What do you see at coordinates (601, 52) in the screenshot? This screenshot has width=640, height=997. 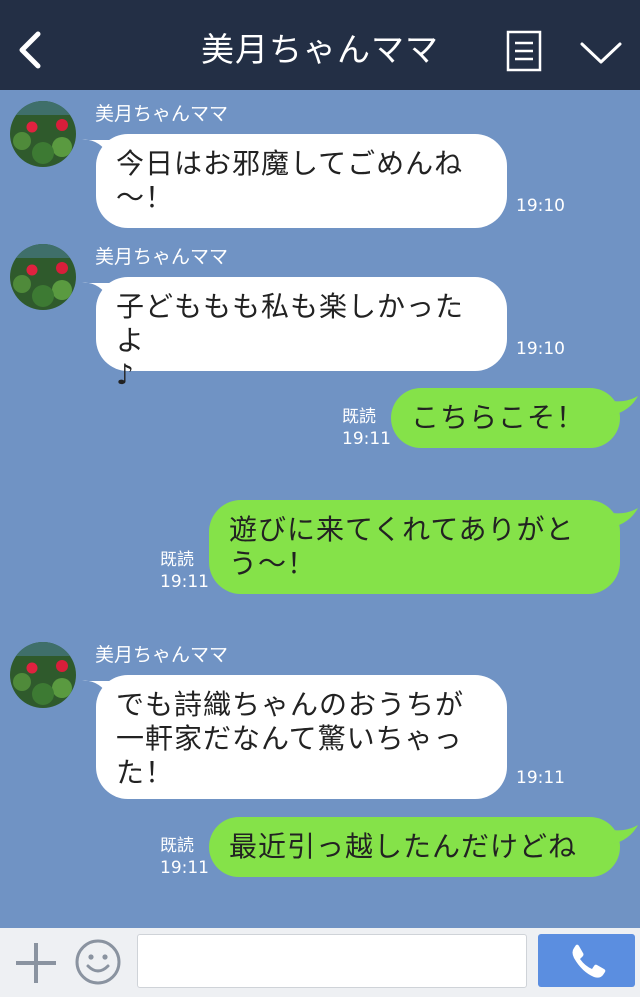 I see `chevron-down-icon` at bounding box center [601, 52].